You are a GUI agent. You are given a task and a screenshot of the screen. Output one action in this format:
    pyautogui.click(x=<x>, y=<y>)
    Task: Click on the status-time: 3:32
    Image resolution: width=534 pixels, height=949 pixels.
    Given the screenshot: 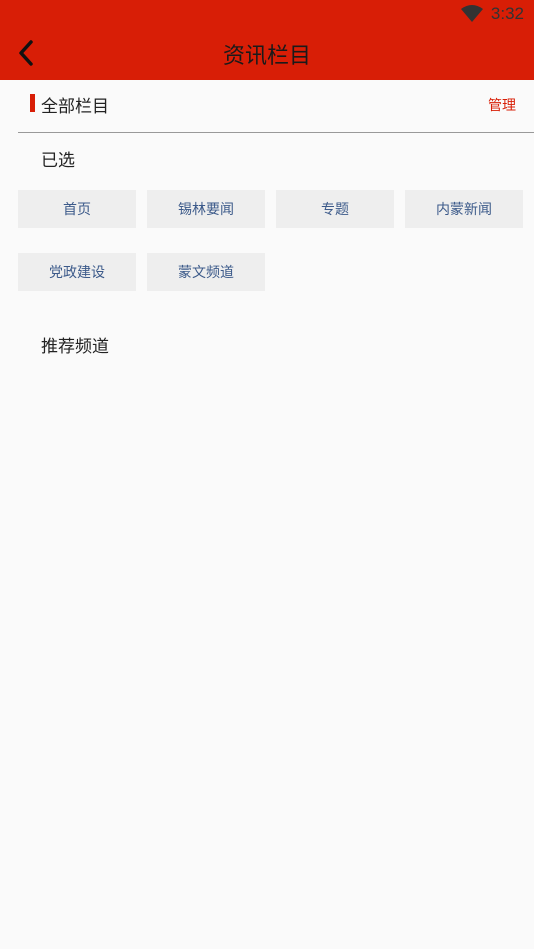 What is the action you would take?
    pyautogui.click(x=507, y=13)
    